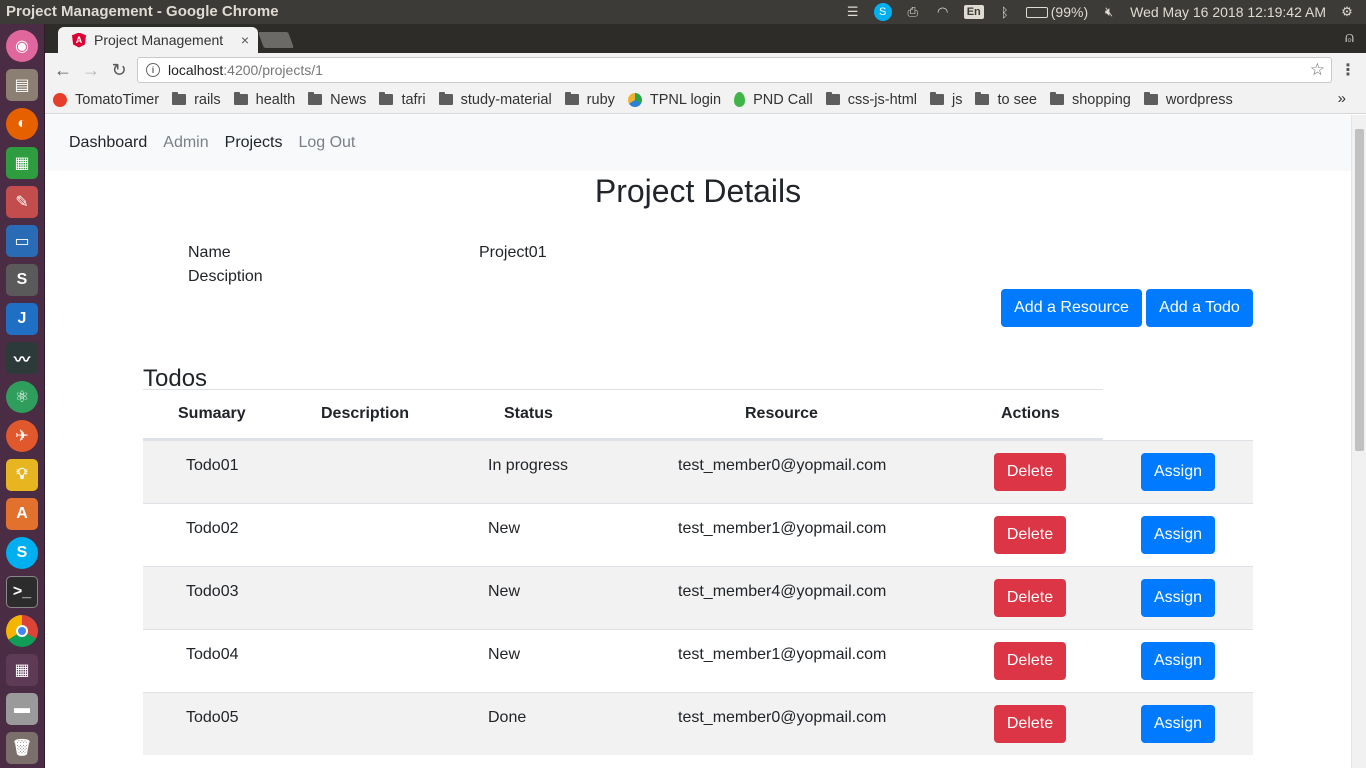 The image size is (1366, 768). I want to click on bookmark-item: health, so click(264, 99).